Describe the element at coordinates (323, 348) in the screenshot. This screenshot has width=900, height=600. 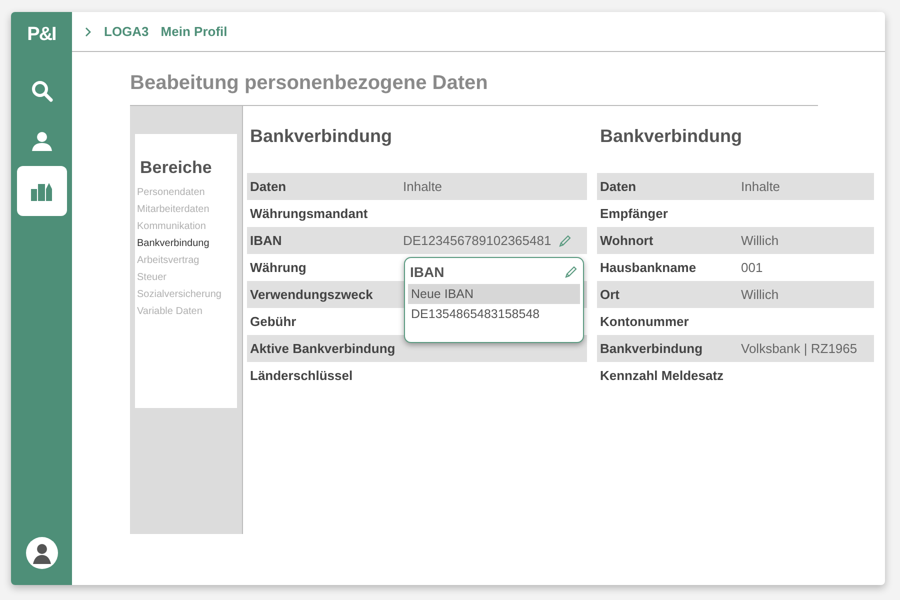
I see `field-label: Aktive Bankverbindung` at that location.